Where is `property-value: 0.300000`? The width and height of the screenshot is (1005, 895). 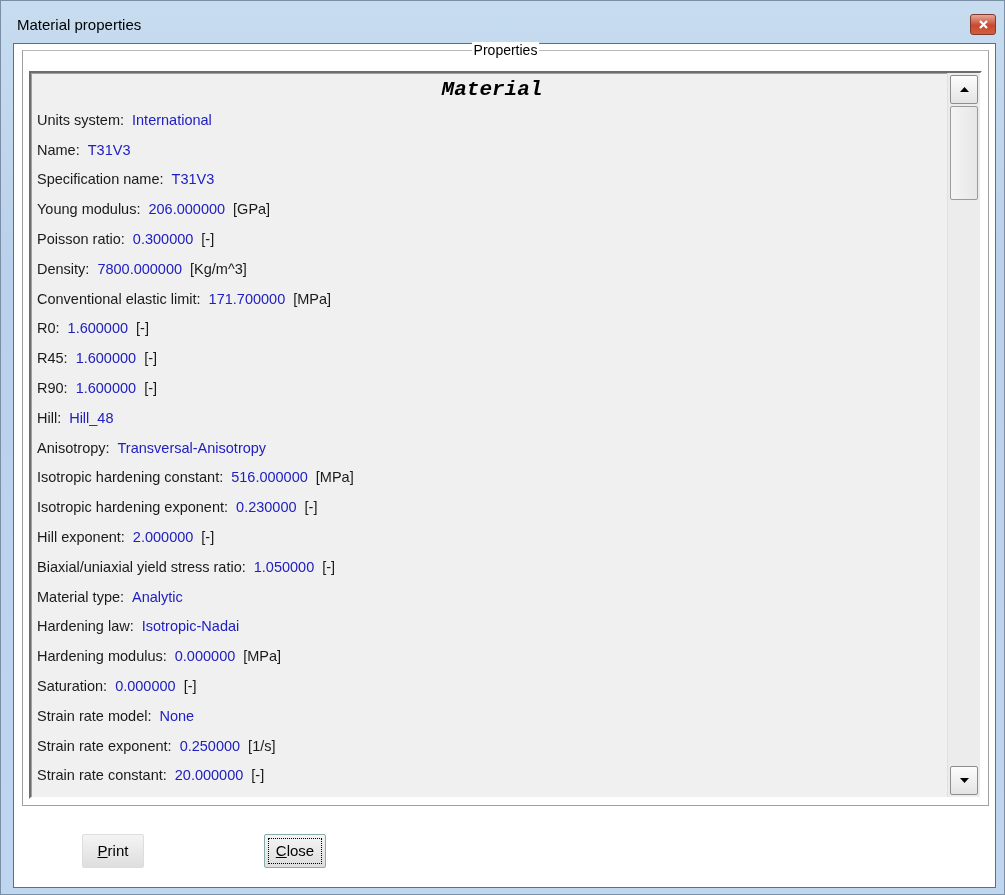 property-value: 0.300000 is located at coordinates (163, 239).